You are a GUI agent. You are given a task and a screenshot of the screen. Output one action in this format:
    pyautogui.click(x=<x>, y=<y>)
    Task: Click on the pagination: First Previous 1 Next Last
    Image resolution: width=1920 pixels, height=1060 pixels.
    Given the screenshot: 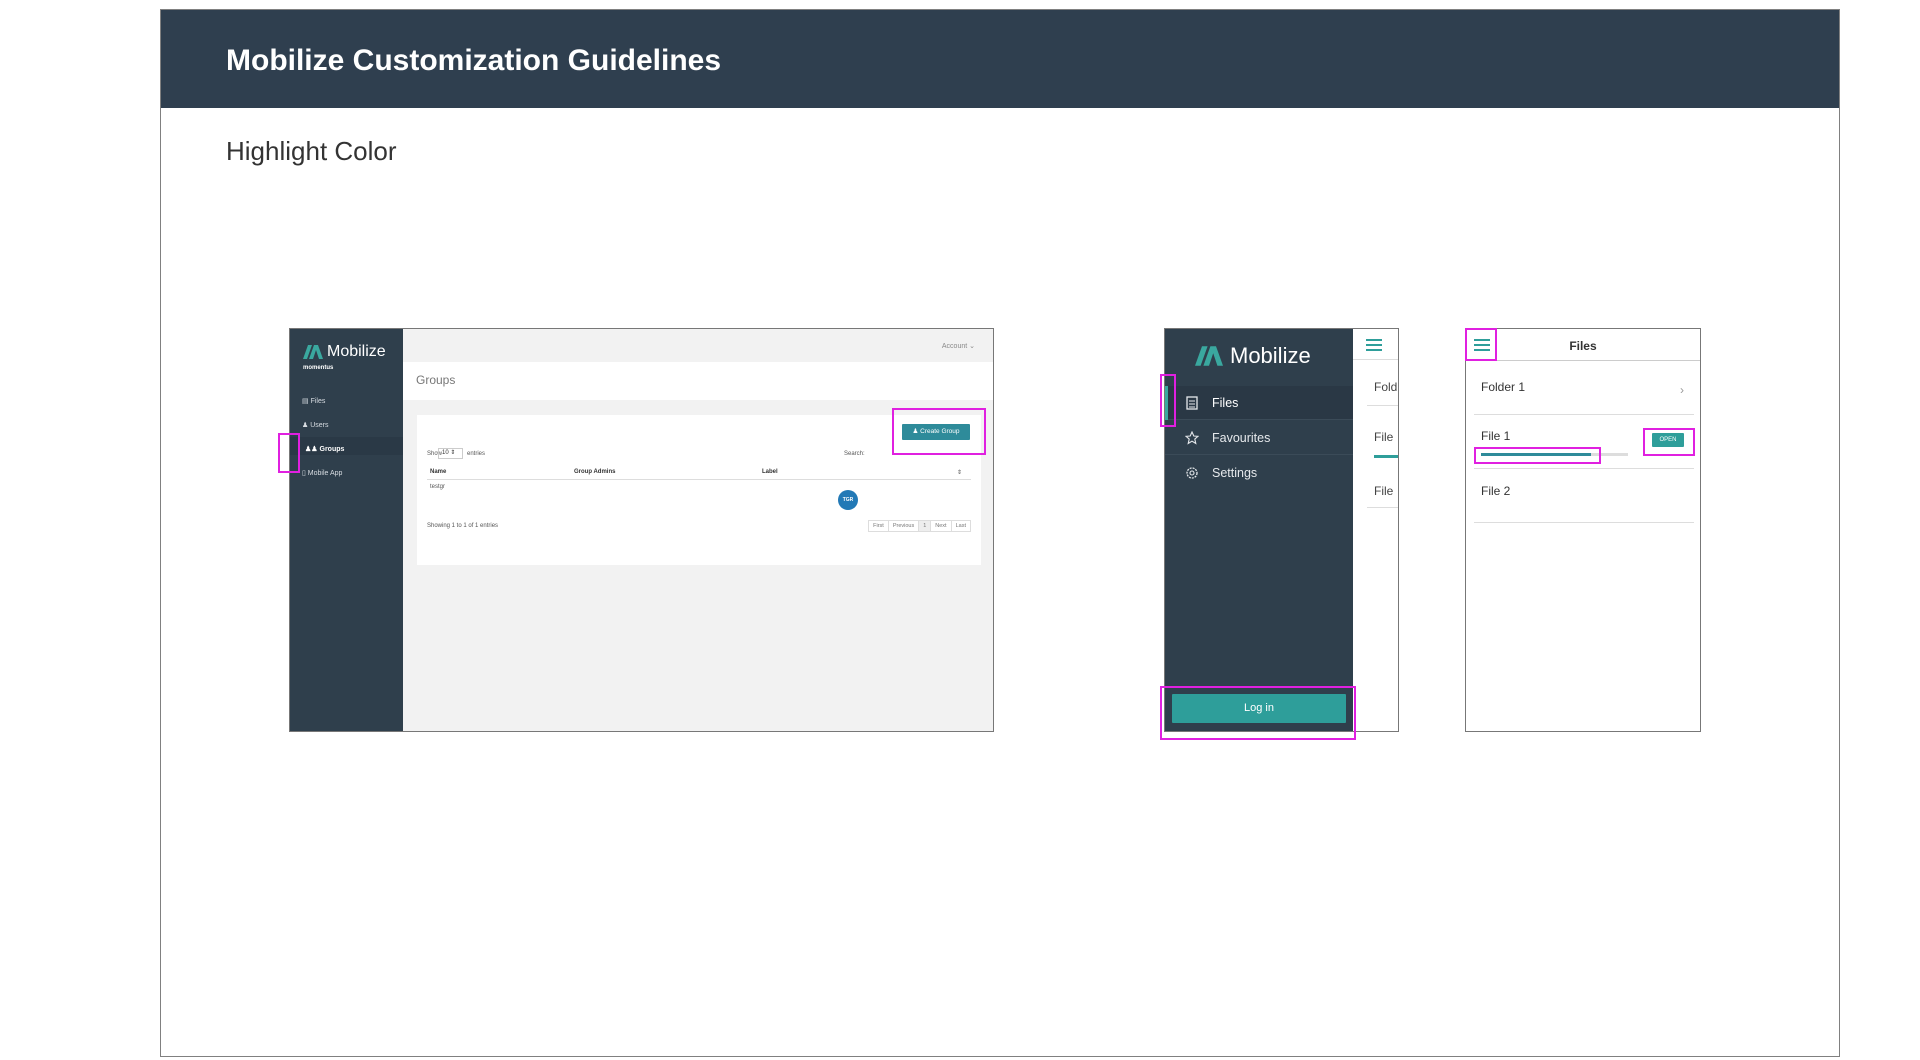 What is the action you would take?
    pyautogui.click(x=919, y=526)
    